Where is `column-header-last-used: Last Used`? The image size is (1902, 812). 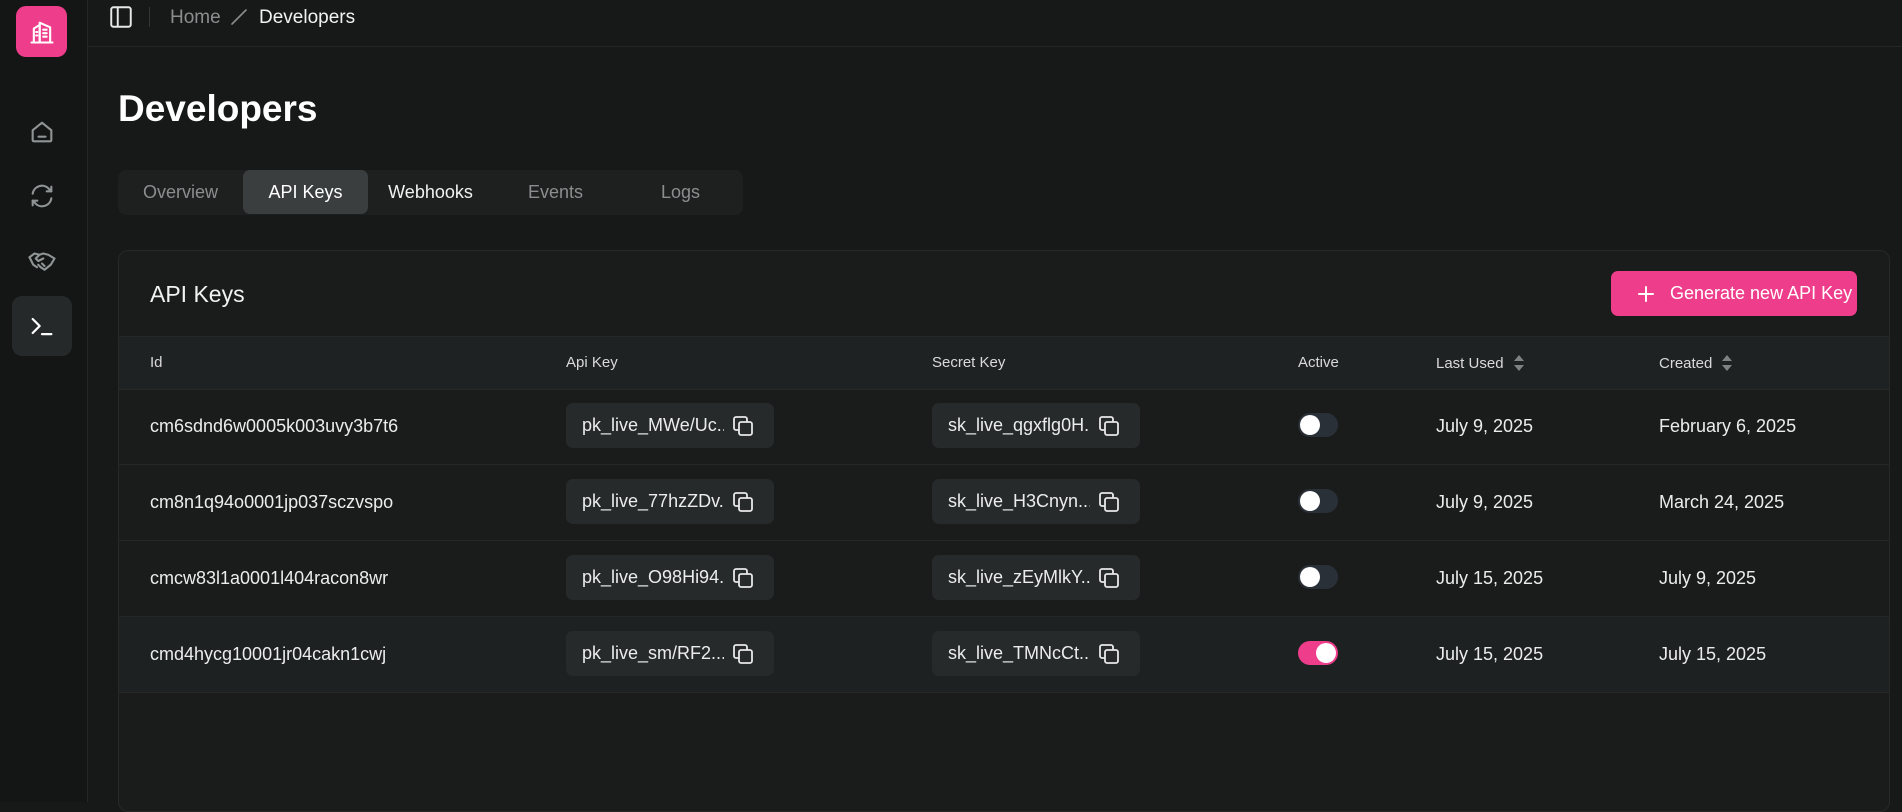 column-header-last-used: Last Used is located at coordinates (1480, 363).